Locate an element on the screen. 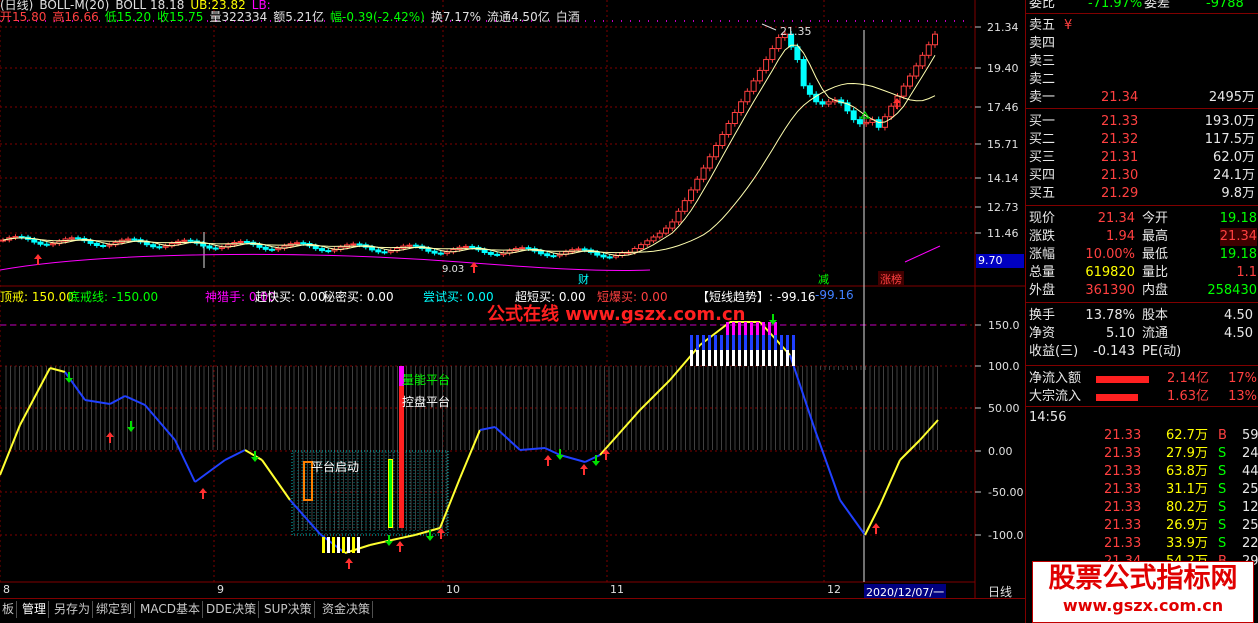  event-tag-finance: 财 is located at coordinates (583, 279).